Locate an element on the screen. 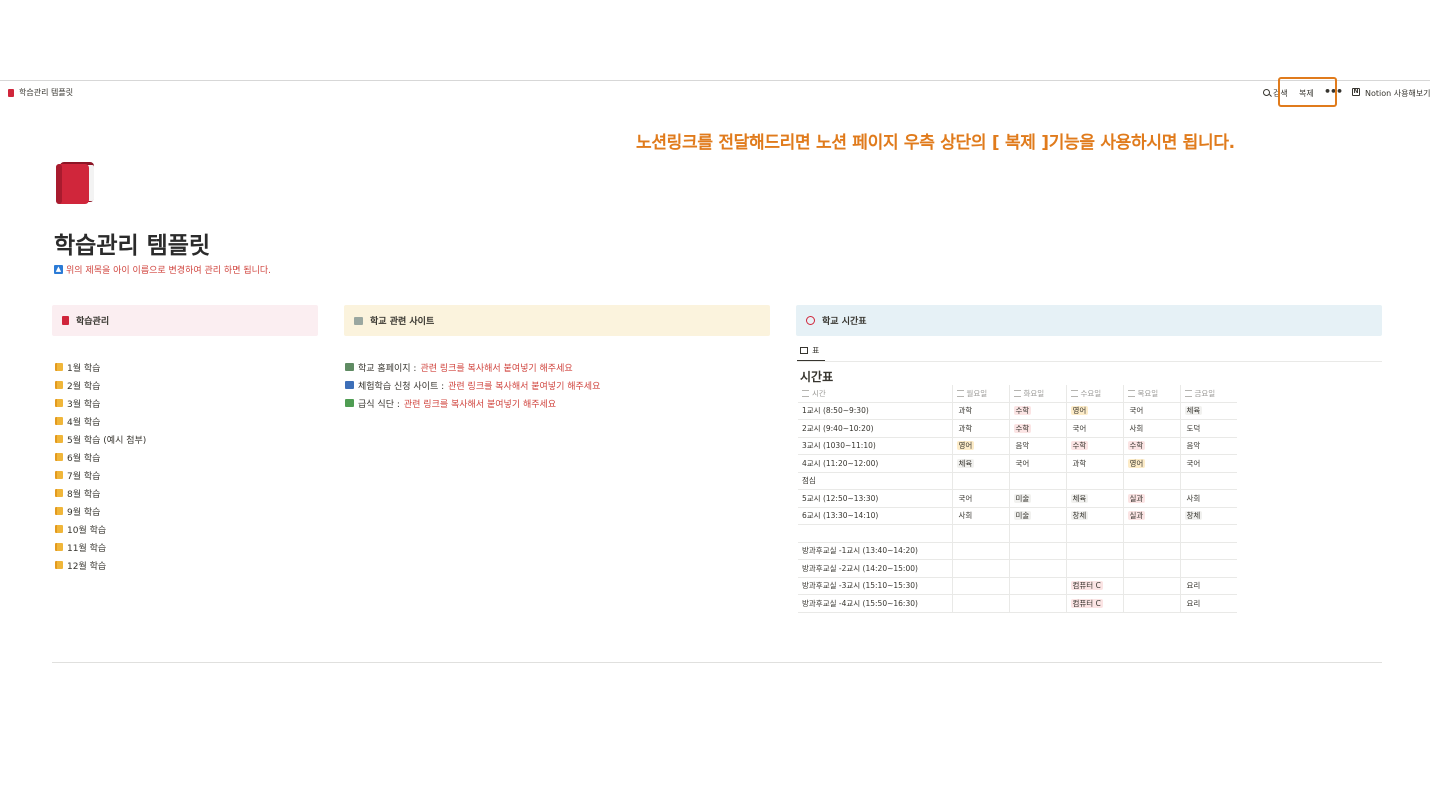 The width and height of the screenshot is (1430, 804). column-header: 월요일 is located at coordinates (980, 394).